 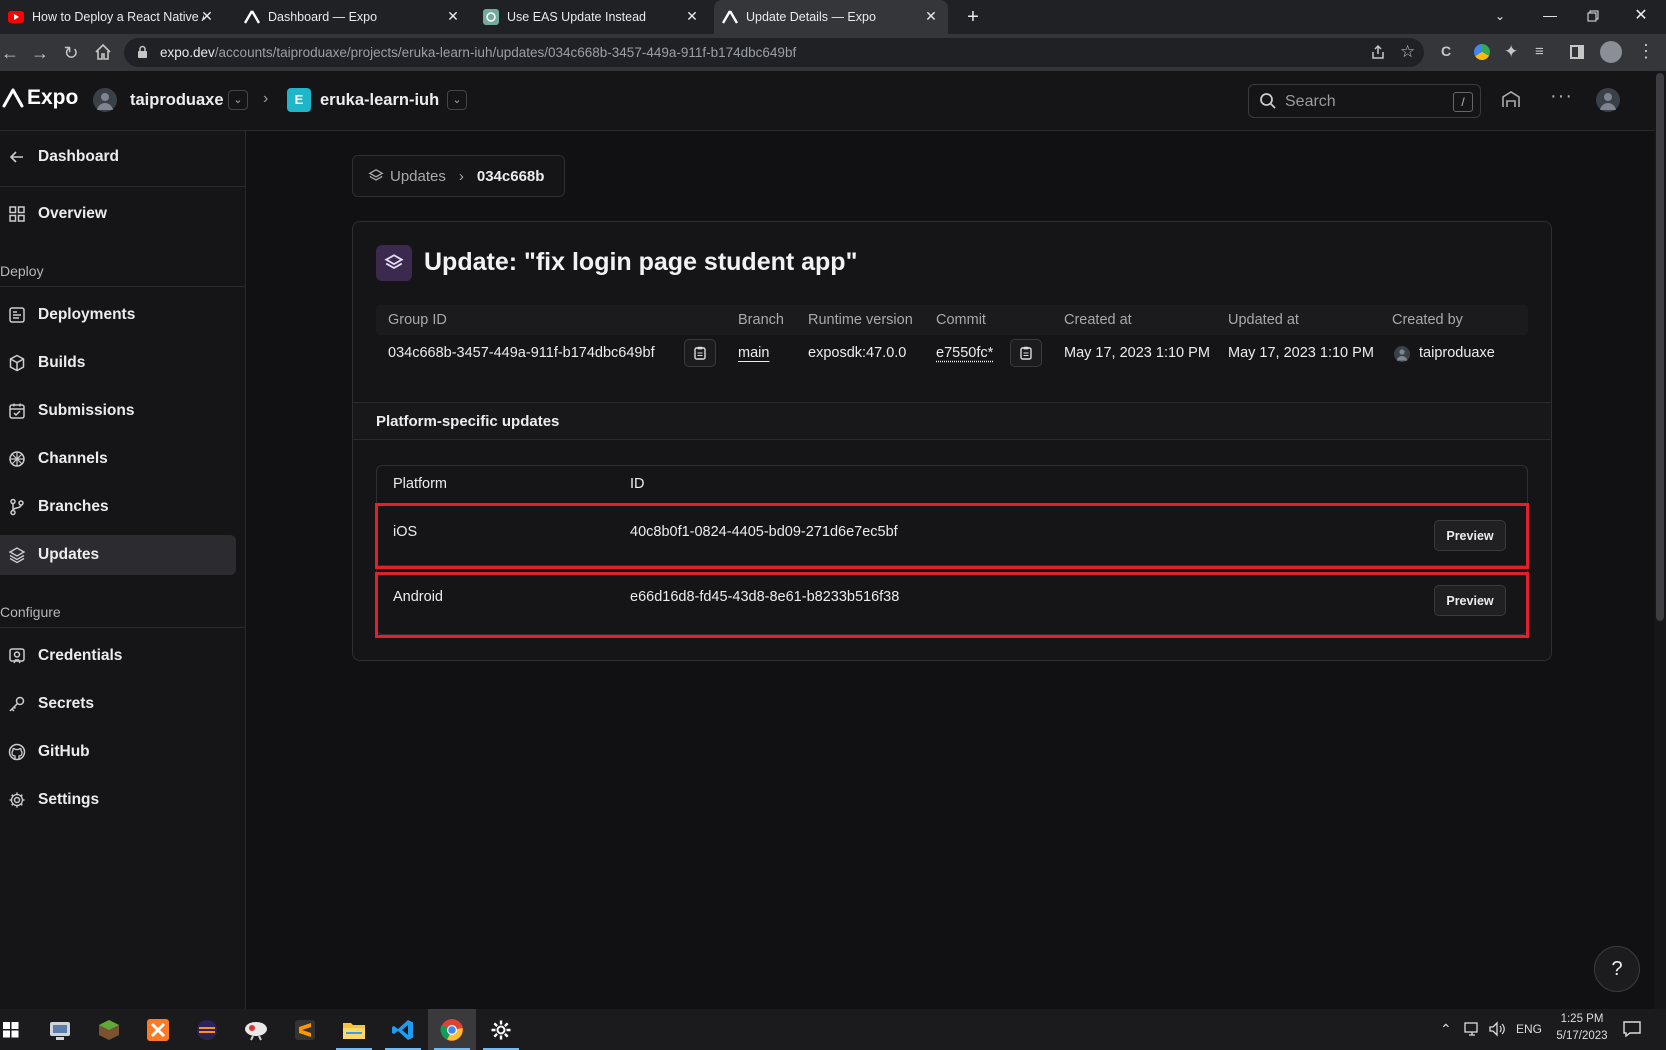 I want to click on sidebar-item-secrets: Secrets, so click(x=118, y=704).